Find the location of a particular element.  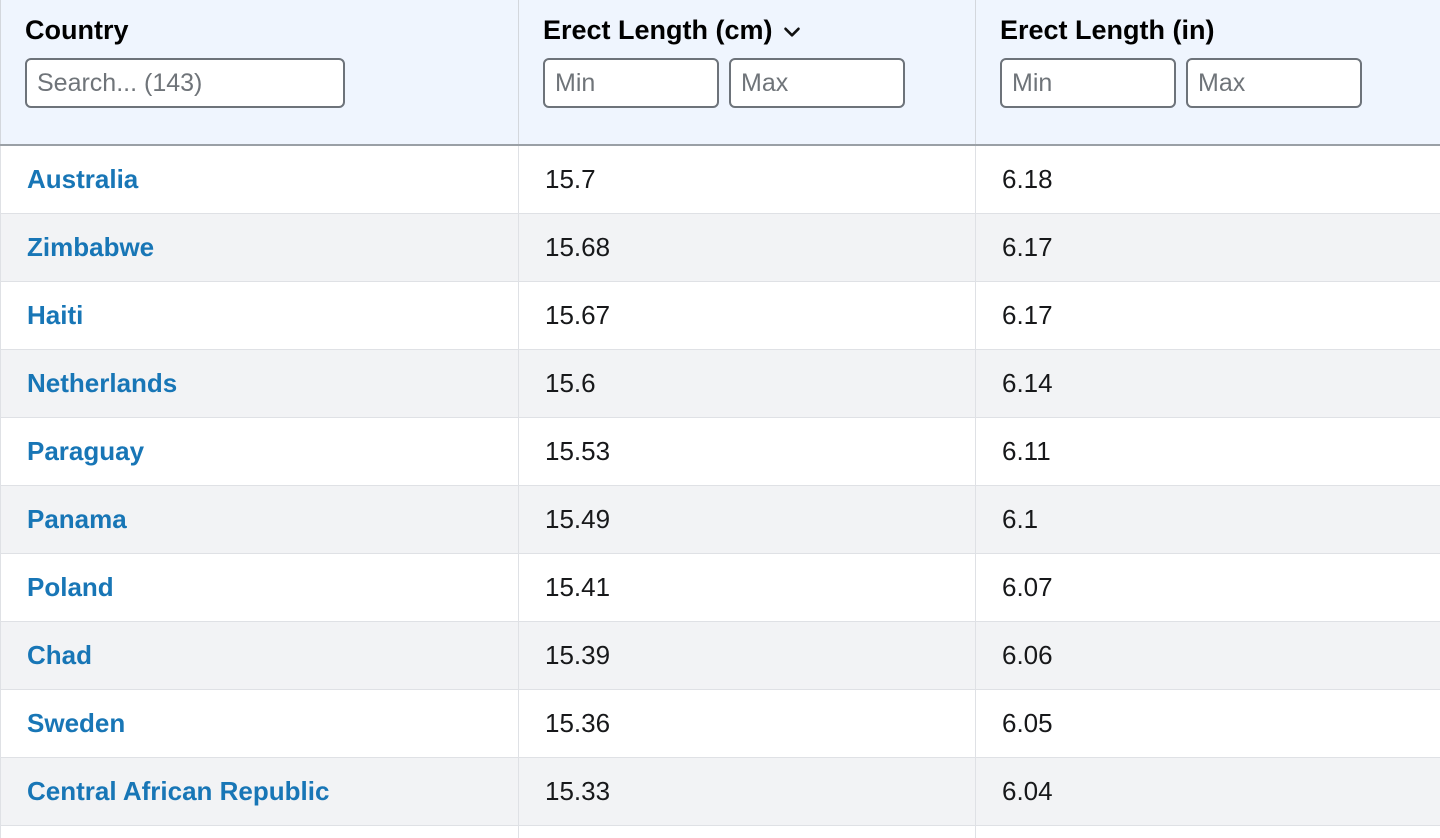

cell-erect-length-cm: 15.6 is located at coordinates (747, 383).